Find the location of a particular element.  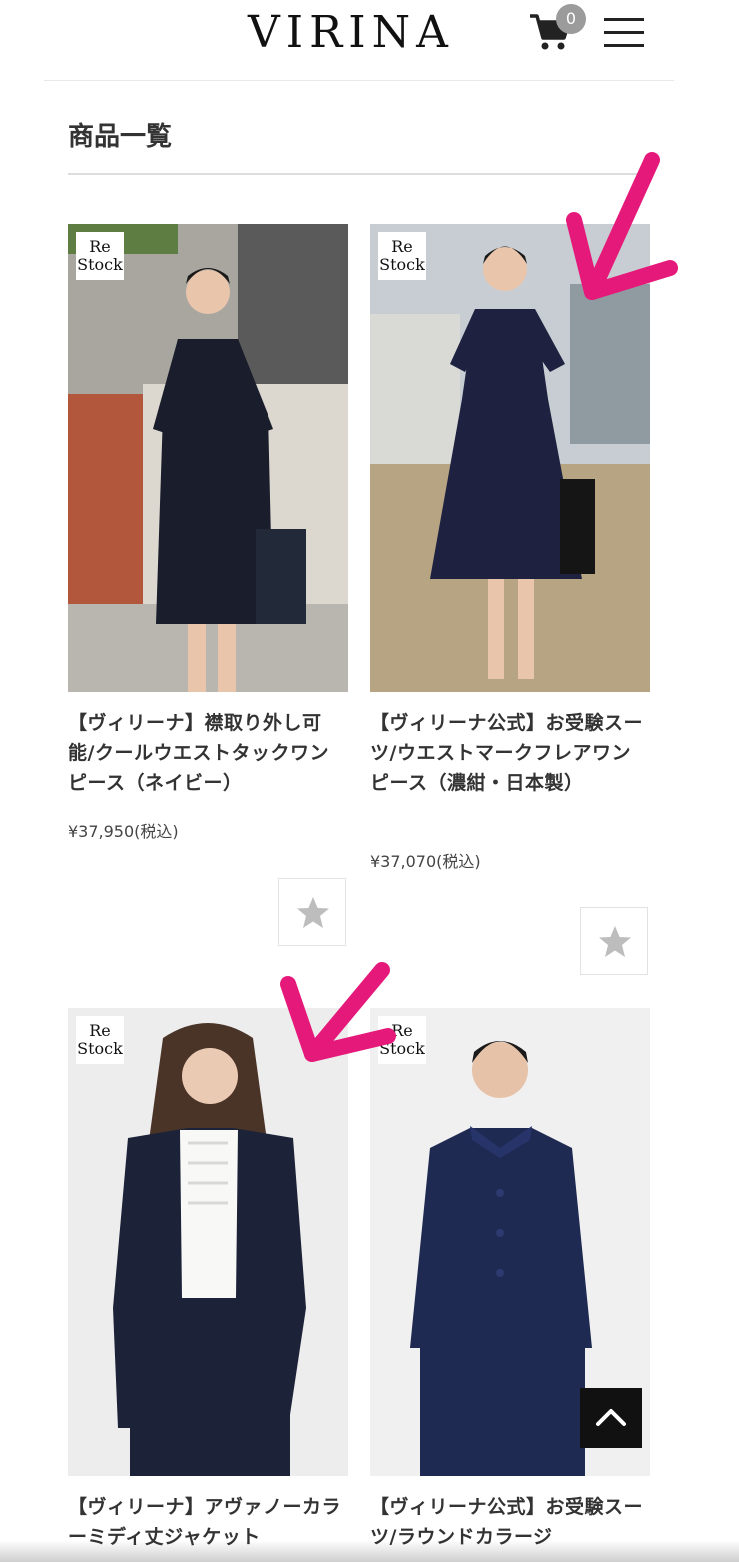

scroll-top-button is located at coordinates (611, 1418).